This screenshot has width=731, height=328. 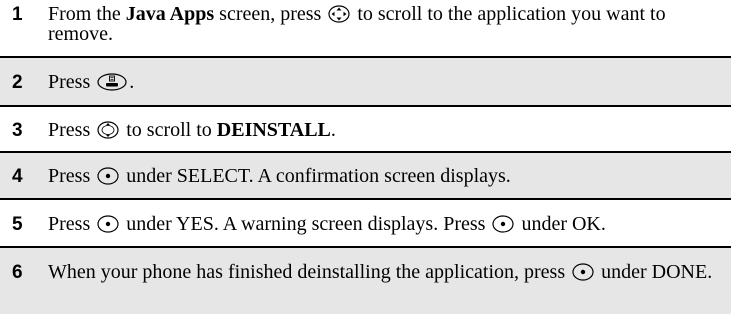 What do you see at coordinates (108, 130) in the screenshot?
I see `nav-scroll-updown-icon` at bounding box center [108, 130].